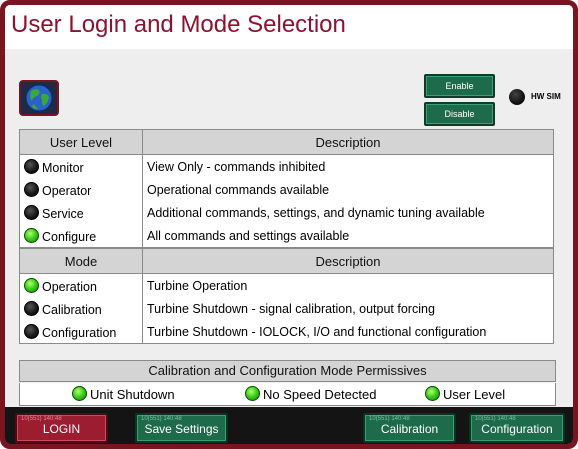 The height and width of the screenshot is (449, 578). I want to click on user-level-label: Service, so click(63, 213).